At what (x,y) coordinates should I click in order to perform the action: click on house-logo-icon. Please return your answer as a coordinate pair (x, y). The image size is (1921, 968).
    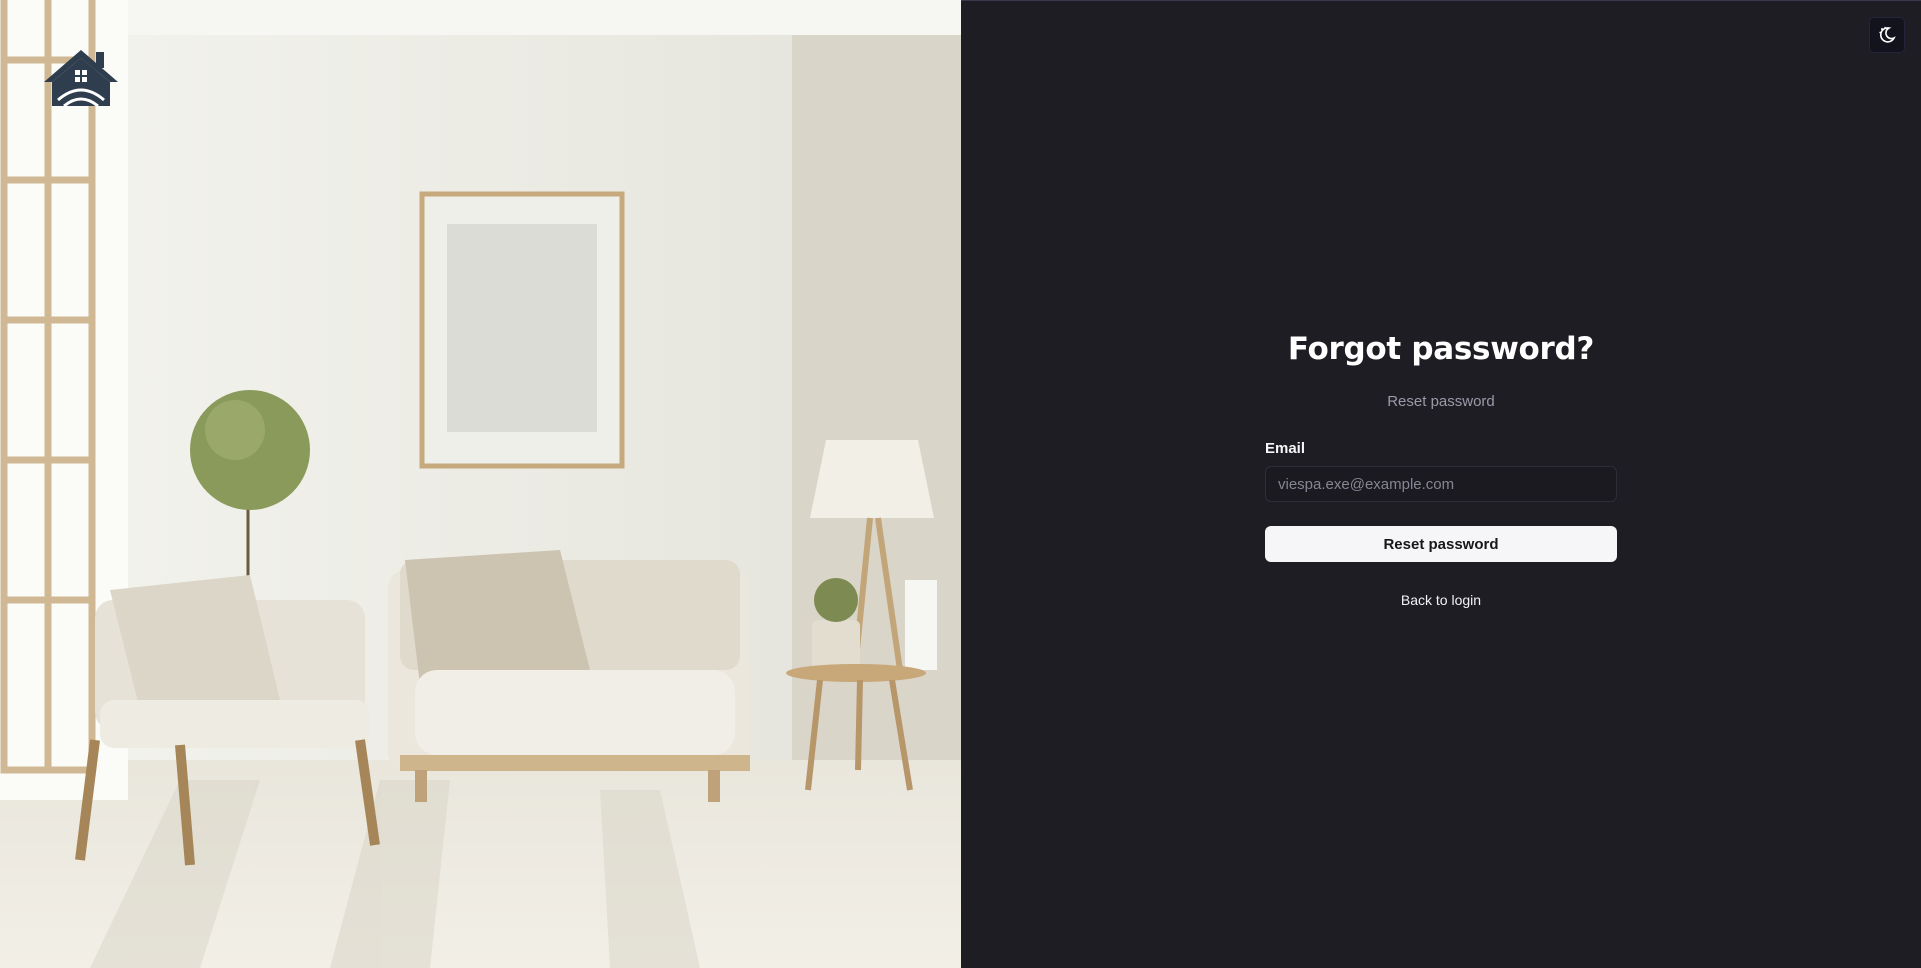
    Looking at the image, I should click on (81, 78).